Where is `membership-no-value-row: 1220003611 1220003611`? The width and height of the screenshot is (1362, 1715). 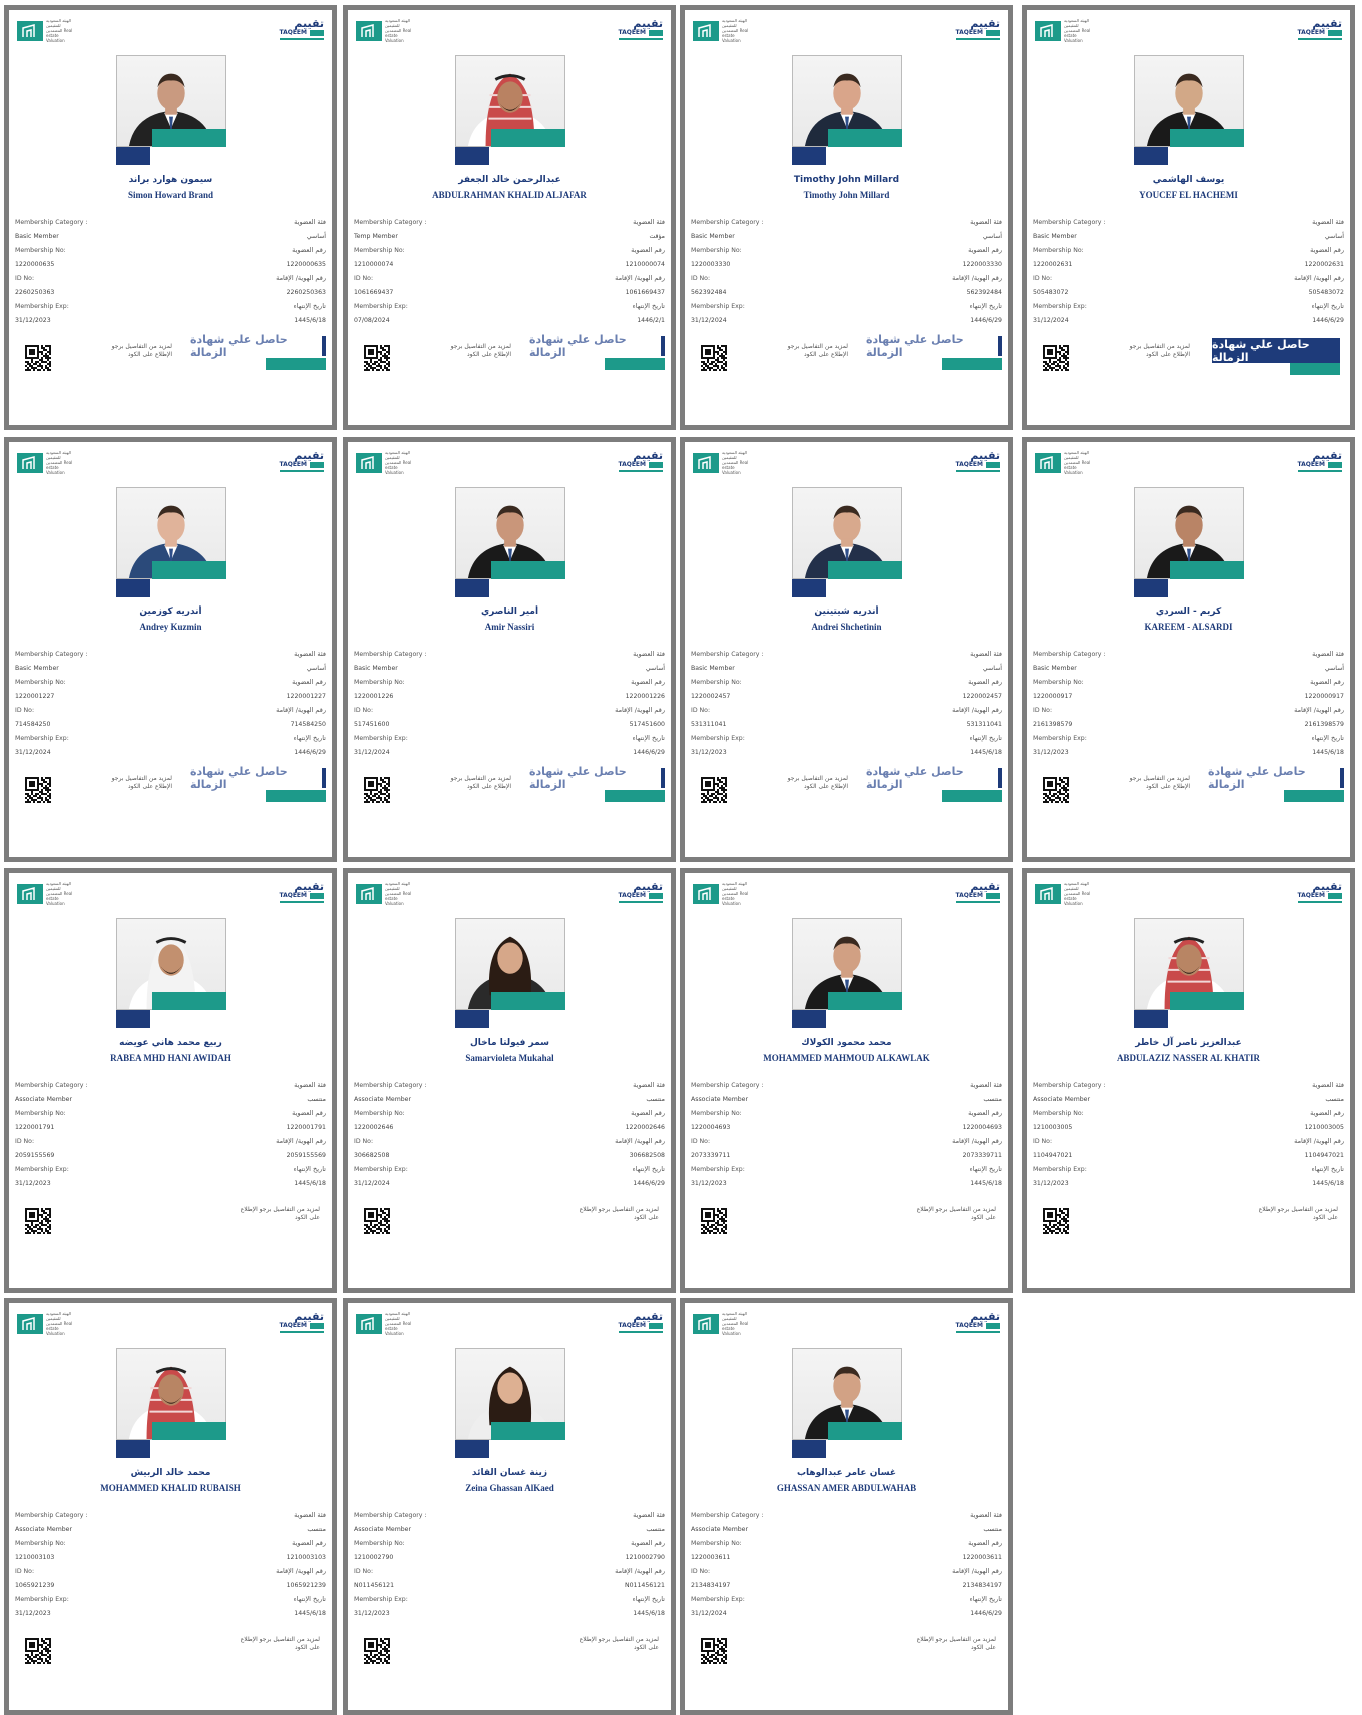
membership-no-value-row: 1220003611 1220003611 is located at coordinates (846, 1557).